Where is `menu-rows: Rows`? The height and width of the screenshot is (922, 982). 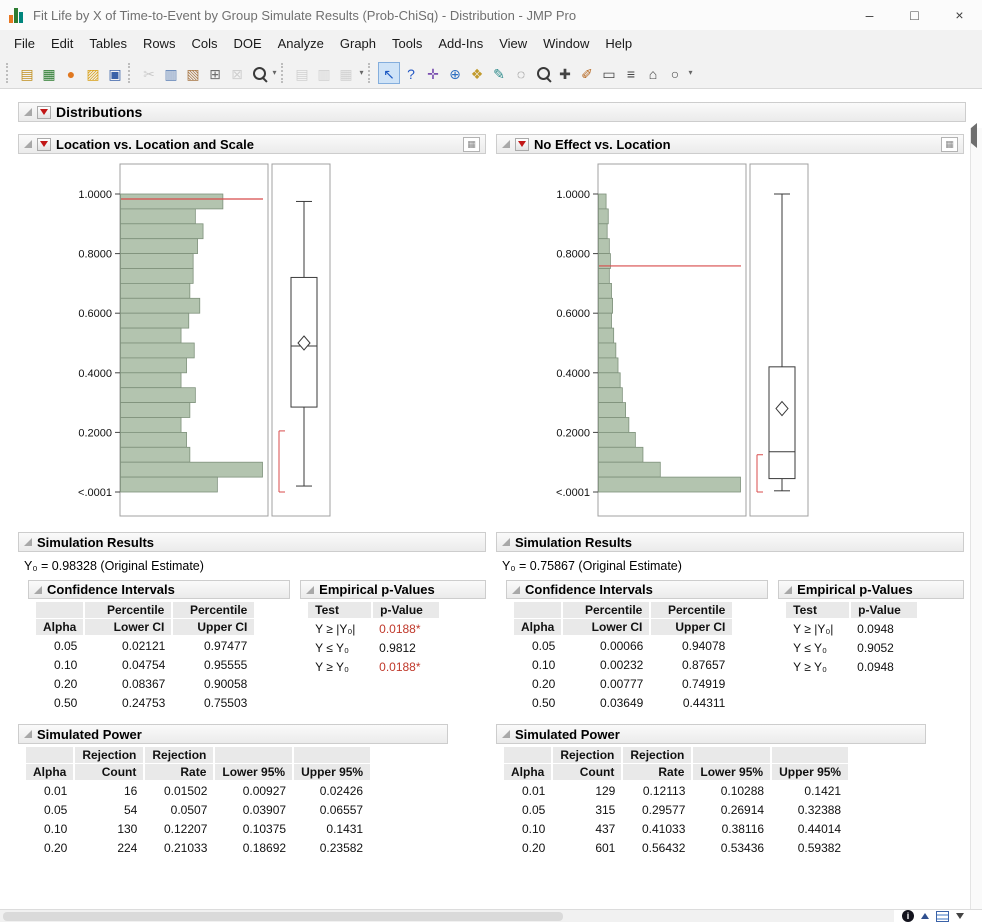
menu-rows: Rows is located at coordinates (159, 43).